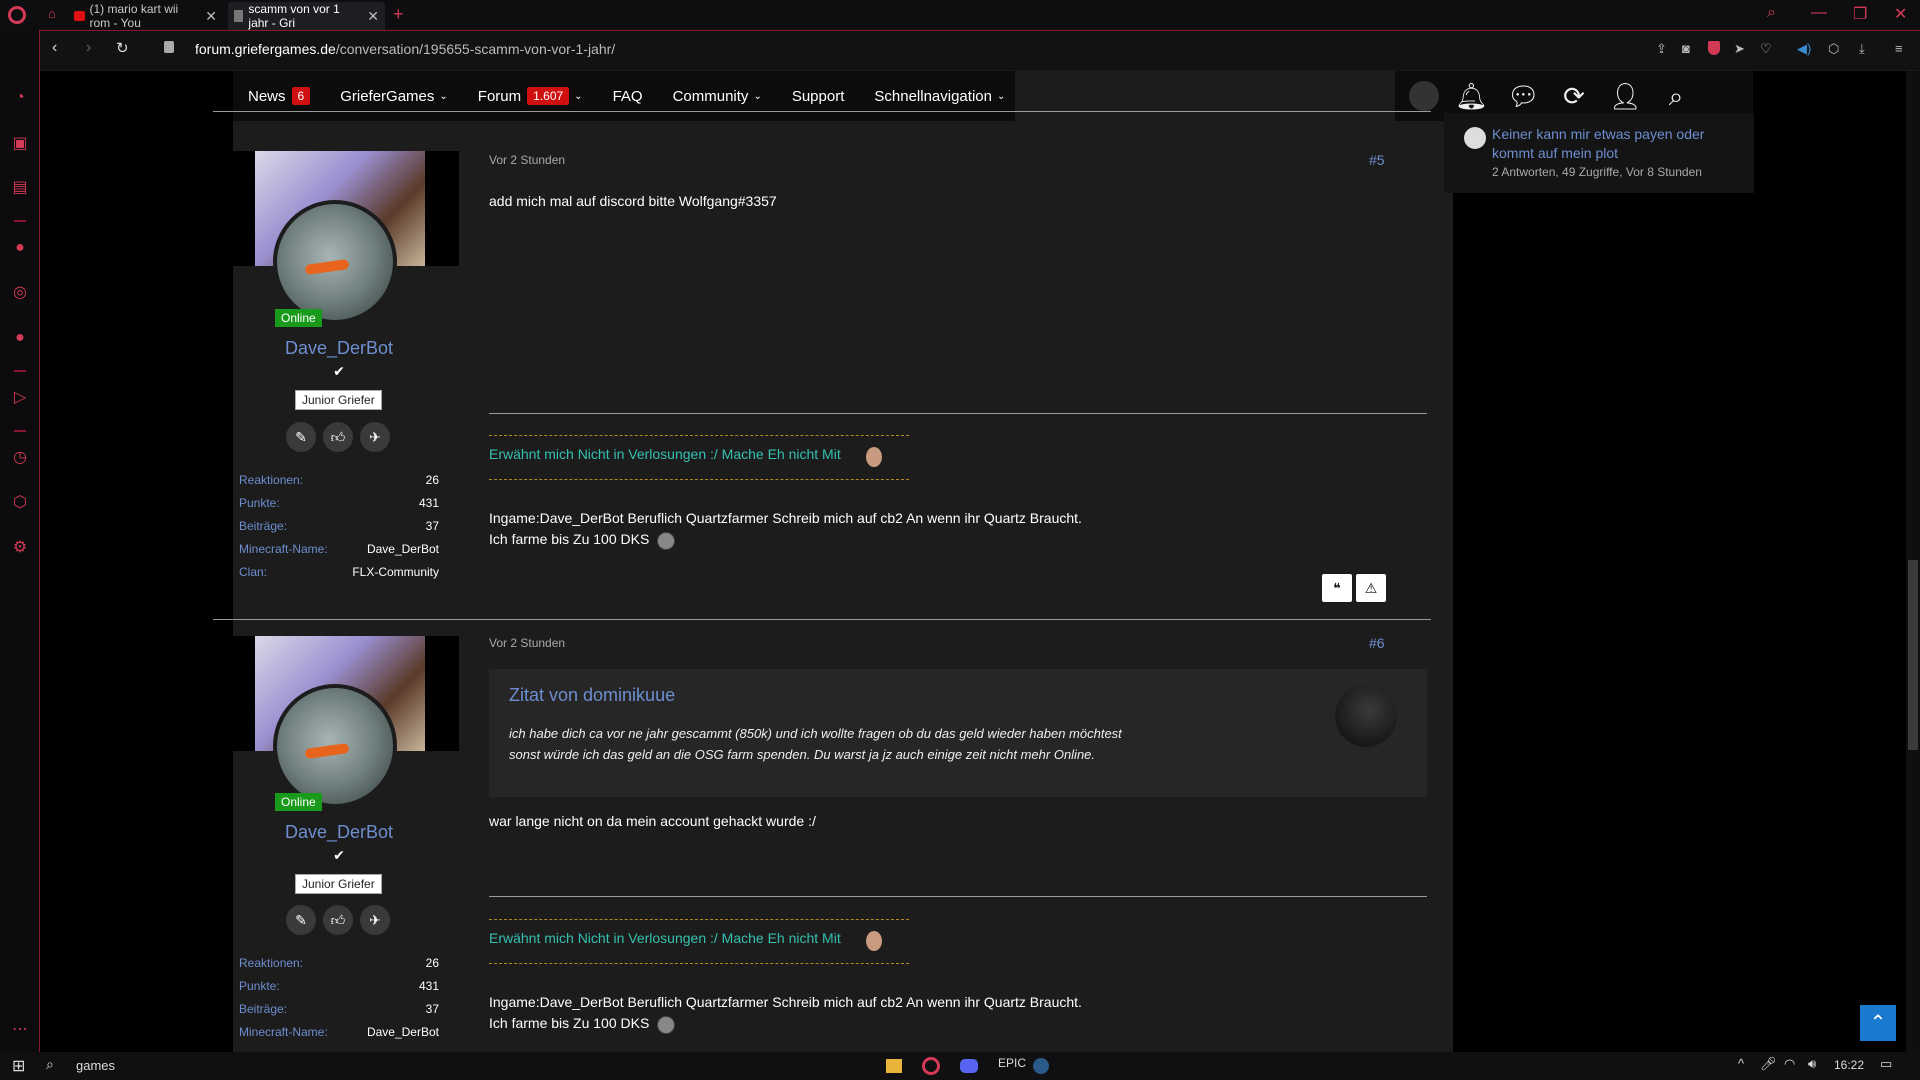 This screenshot has height=1080, width=1920. What do you see at coordinates (20, 548) in the screenshot?
I see `settings-icon: ⚙` at bounding box center [20, 548].